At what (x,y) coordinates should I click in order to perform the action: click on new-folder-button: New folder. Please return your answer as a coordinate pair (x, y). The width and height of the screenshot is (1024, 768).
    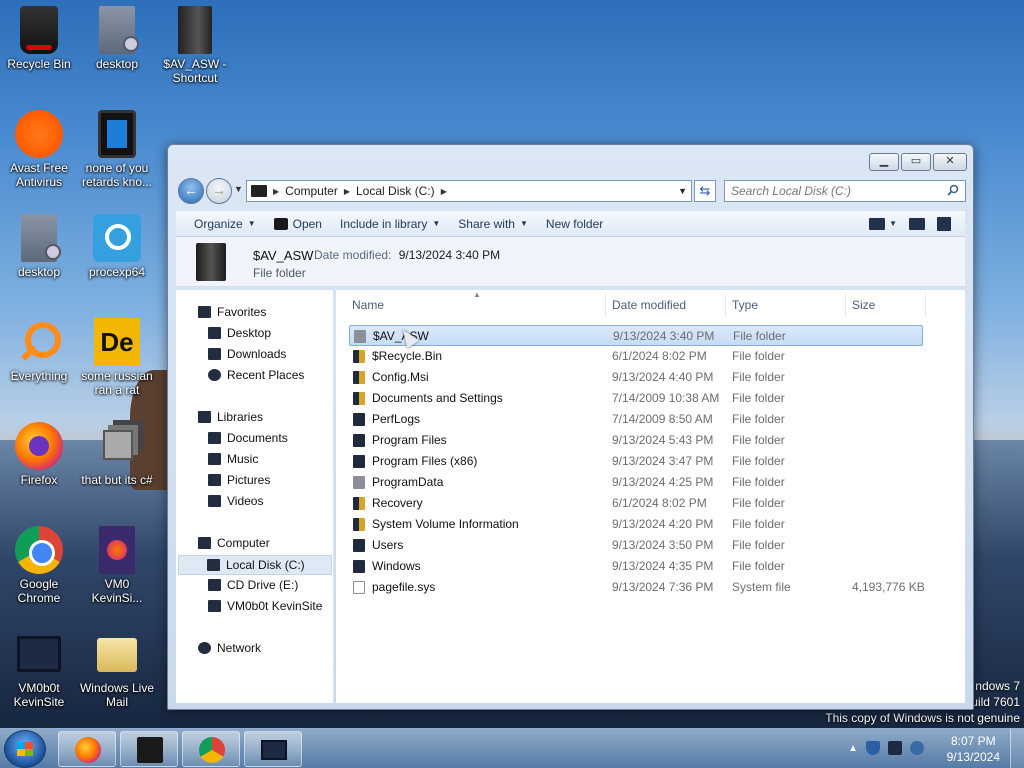
    Looking at the image, I should click on (574, 224).